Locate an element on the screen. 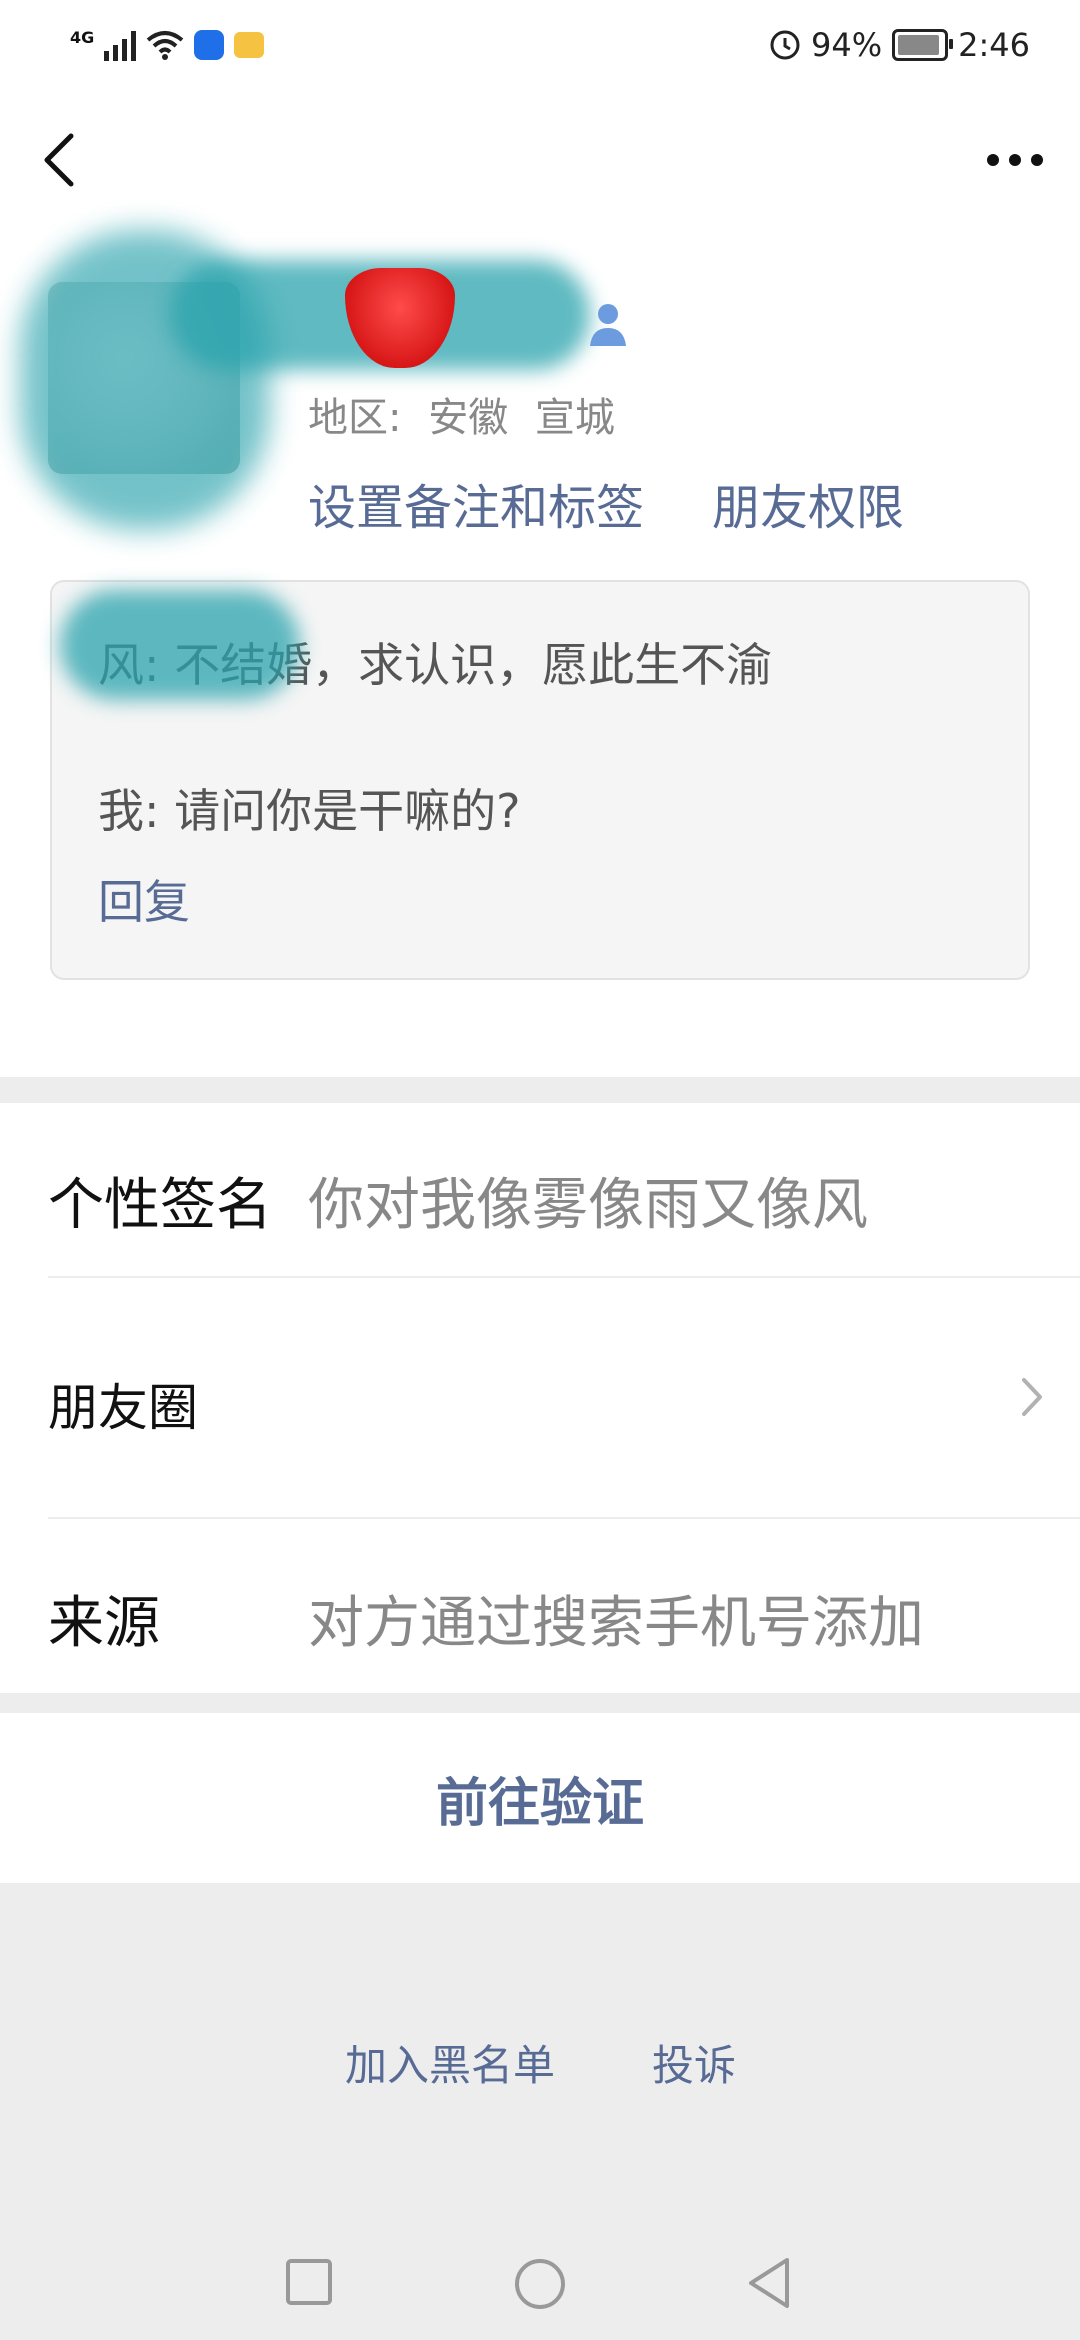 The height and width of the screenshot is (2340, 1080). back-arrow-icon is located at coordinates (60, 160).